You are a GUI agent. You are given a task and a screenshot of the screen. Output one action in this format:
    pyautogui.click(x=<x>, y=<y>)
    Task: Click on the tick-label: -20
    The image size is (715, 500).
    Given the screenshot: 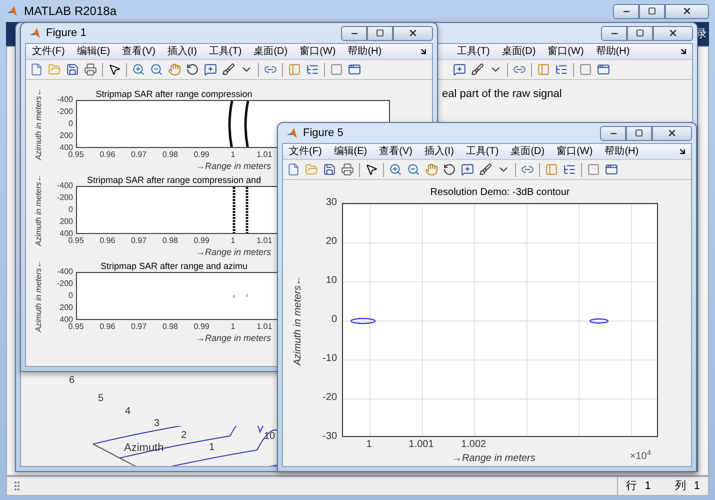 What is the action you would take?
    pyautogui.click(x=329, y=398)
    